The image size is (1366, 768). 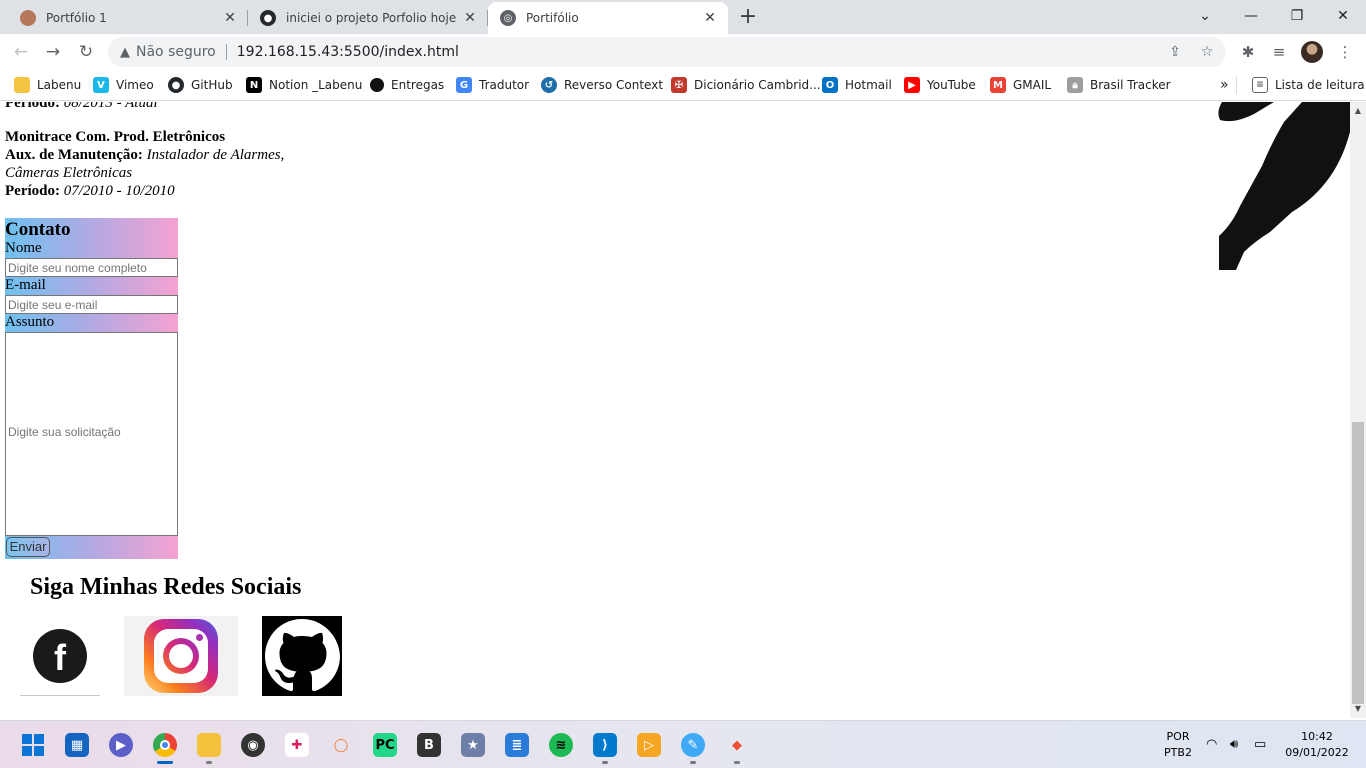 What do you see at coordinates (21, 52) in the screenshot?
I see `back-arrow-icon: ←` at bounding box center [21, 52].